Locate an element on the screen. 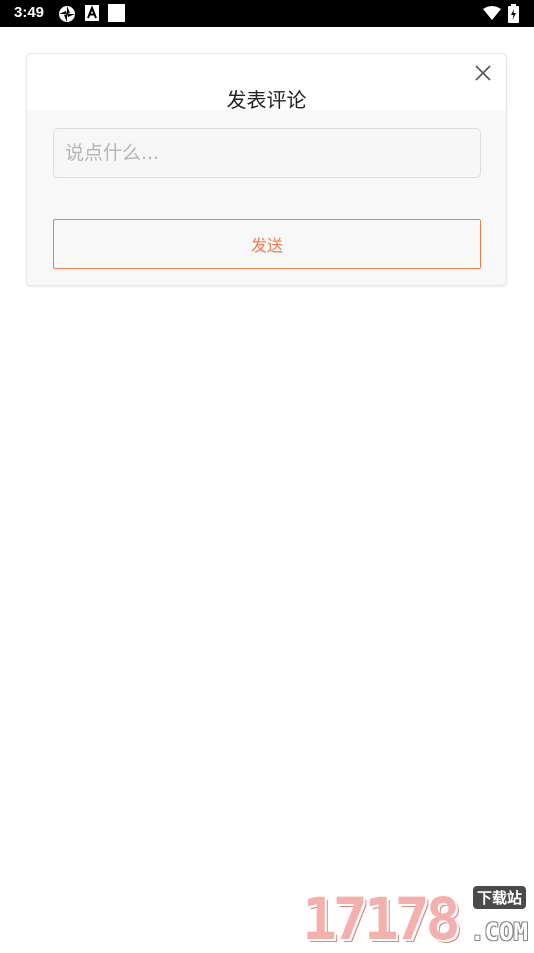 Image resolution: width=534 pixels, height=953 pixels. status-bar: 3:49 is located at coordinates (267, 13).